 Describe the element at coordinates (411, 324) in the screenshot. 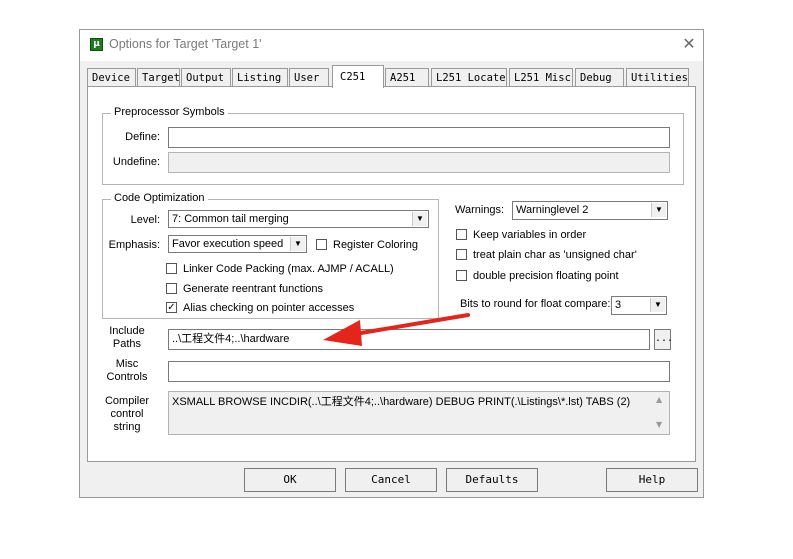

I see `arrow-shaft` at that location.